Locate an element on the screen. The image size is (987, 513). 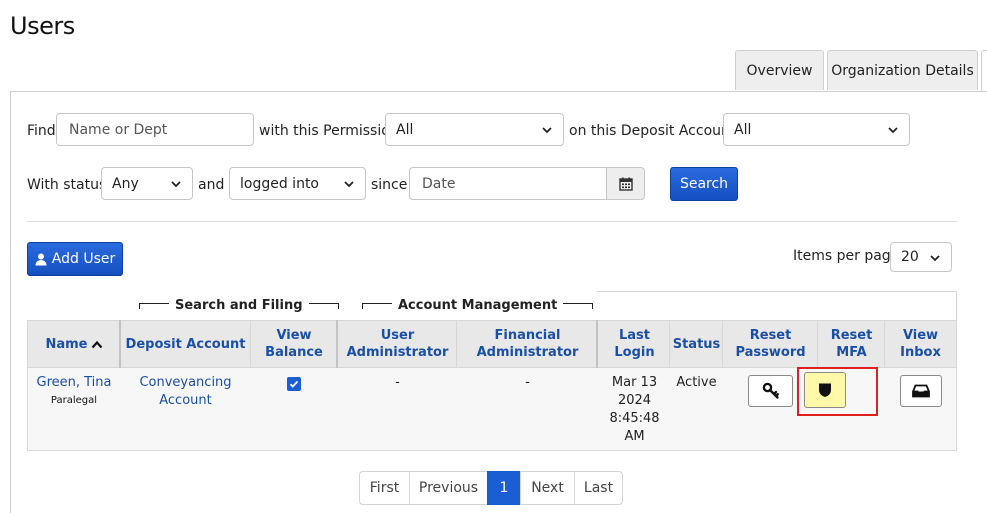
column-header-status: Status is located at coordinates (696, 344).